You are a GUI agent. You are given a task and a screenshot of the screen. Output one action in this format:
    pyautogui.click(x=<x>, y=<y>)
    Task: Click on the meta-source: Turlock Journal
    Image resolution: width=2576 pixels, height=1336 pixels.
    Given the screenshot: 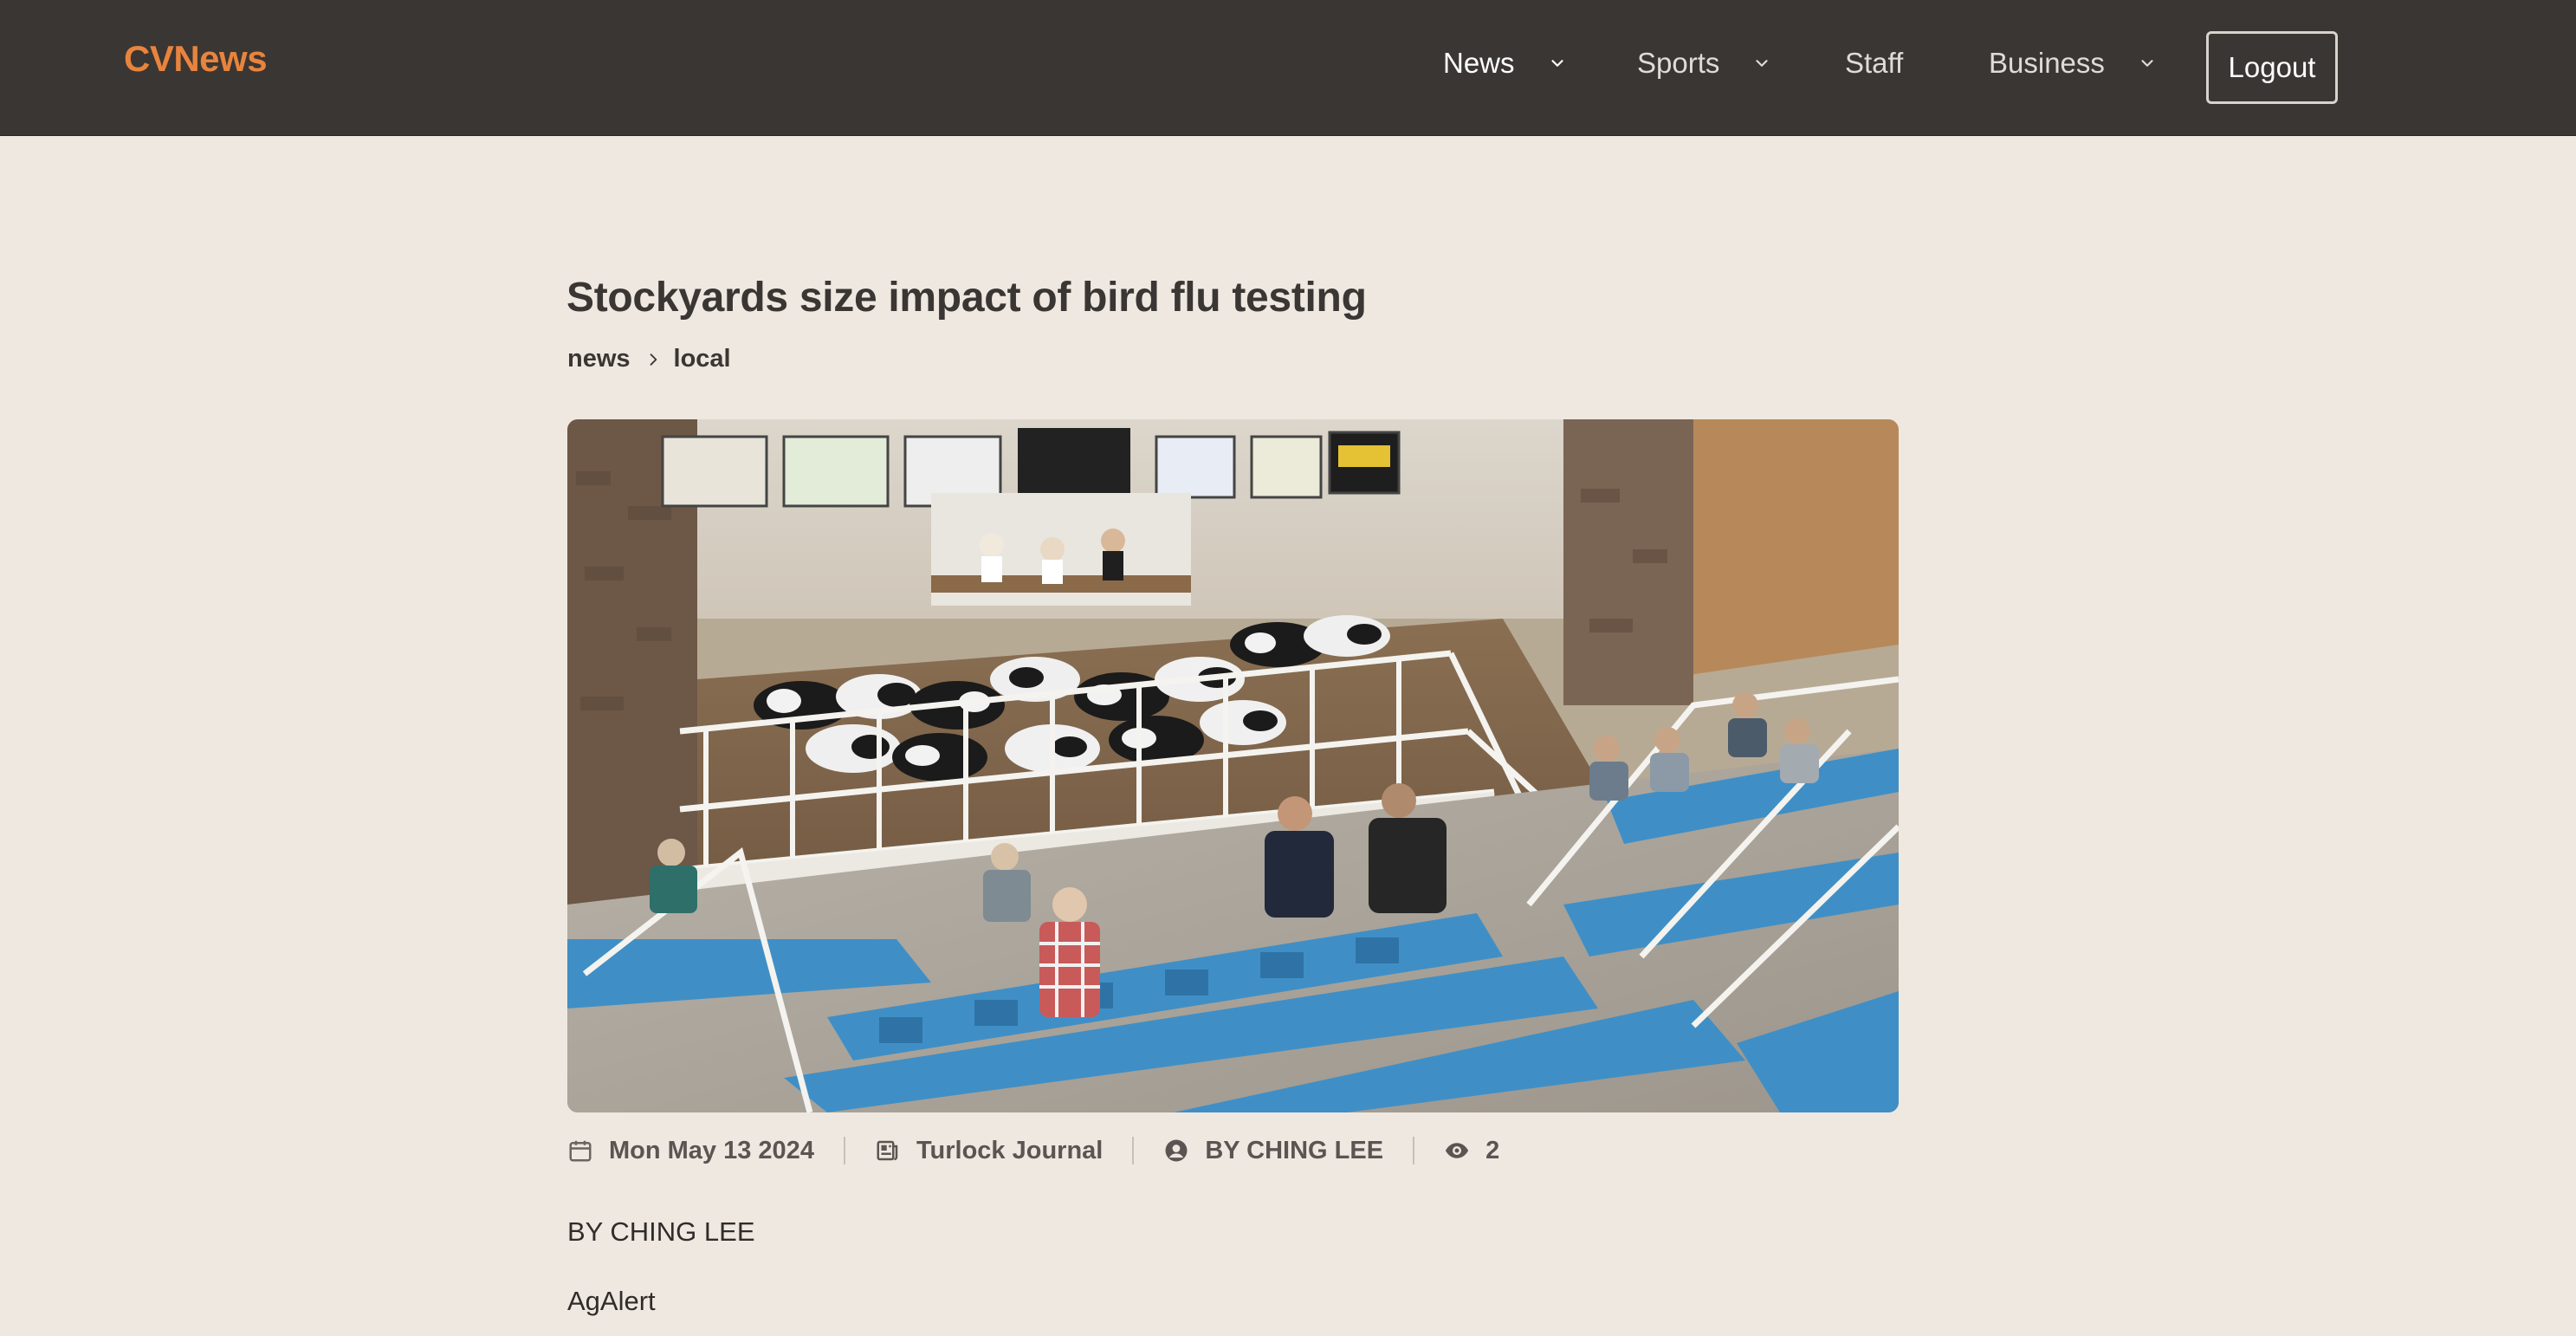 What is the action you would take?
    pyautogui.click(x=989, y=1151)
    